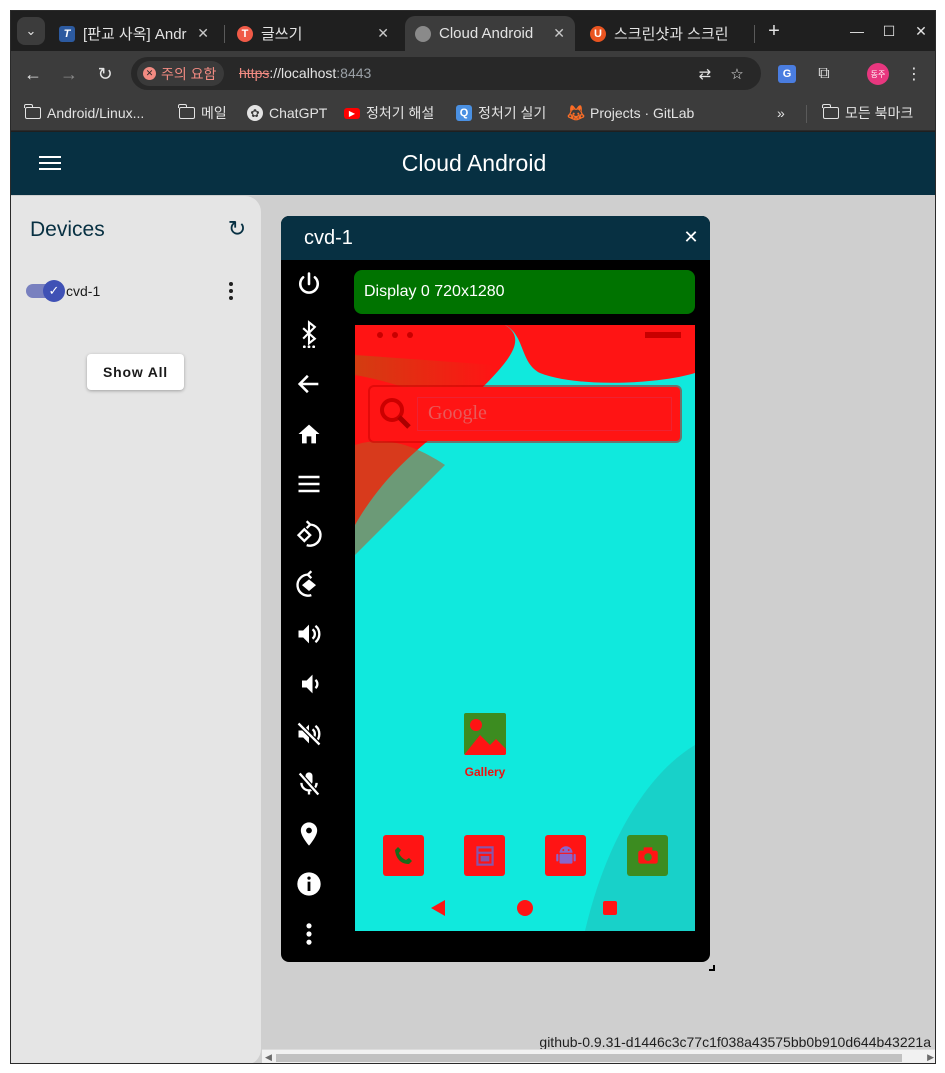  Describe the element at coordinates (255, 113) in the screenshot. I see `chatgpt-icon: ✿` at that location.